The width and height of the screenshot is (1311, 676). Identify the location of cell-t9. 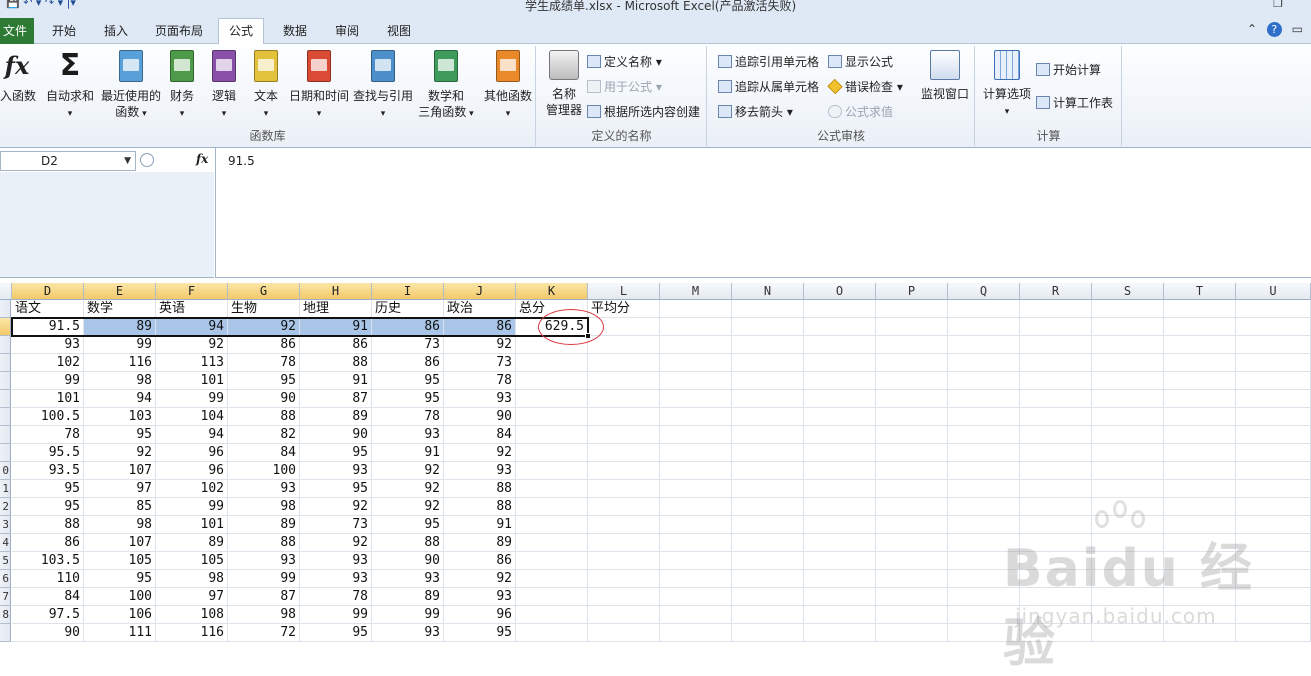
(1200, 453).